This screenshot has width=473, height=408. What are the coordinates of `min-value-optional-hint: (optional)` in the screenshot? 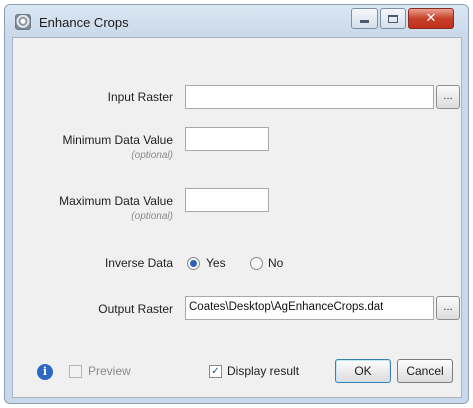 It's located at (152, 155).